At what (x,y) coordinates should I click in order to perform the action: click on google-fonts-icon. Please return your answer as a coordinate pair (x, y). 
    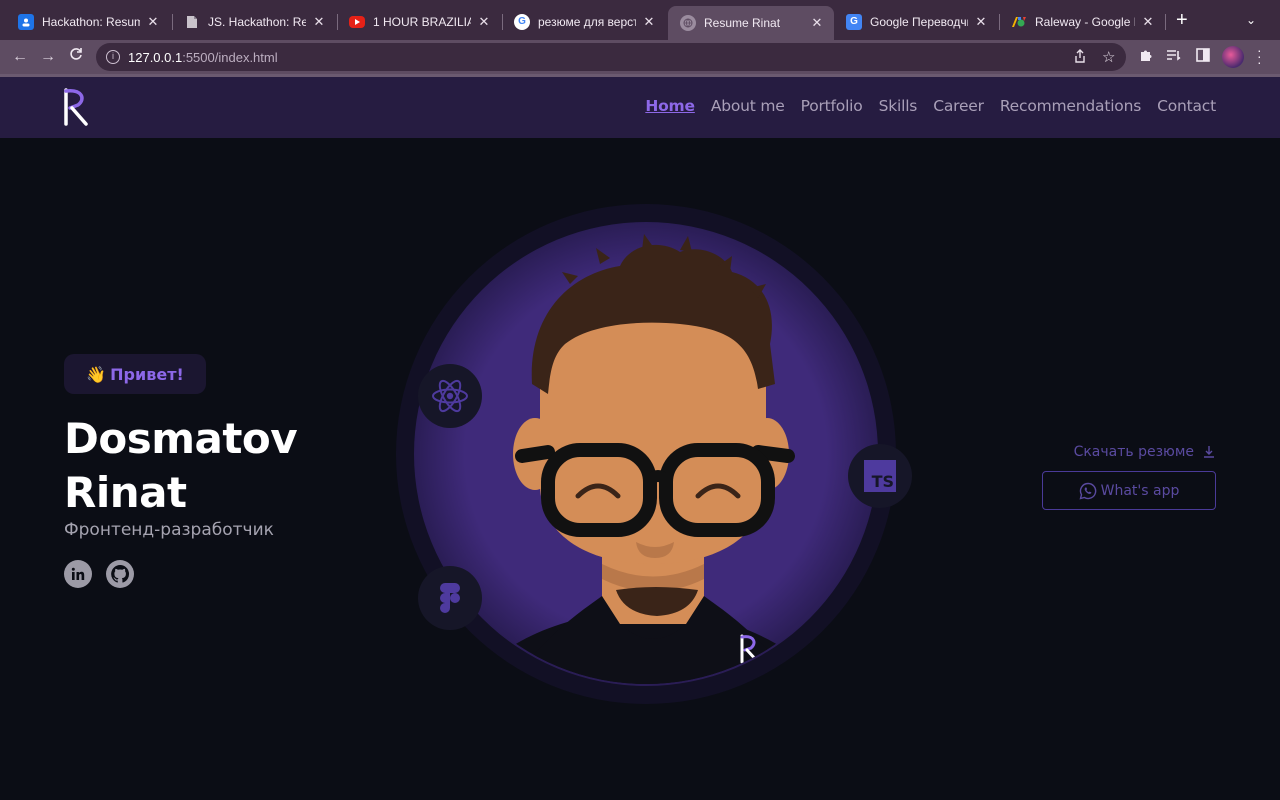
    Looking at the image, I should click on (1019, 22).